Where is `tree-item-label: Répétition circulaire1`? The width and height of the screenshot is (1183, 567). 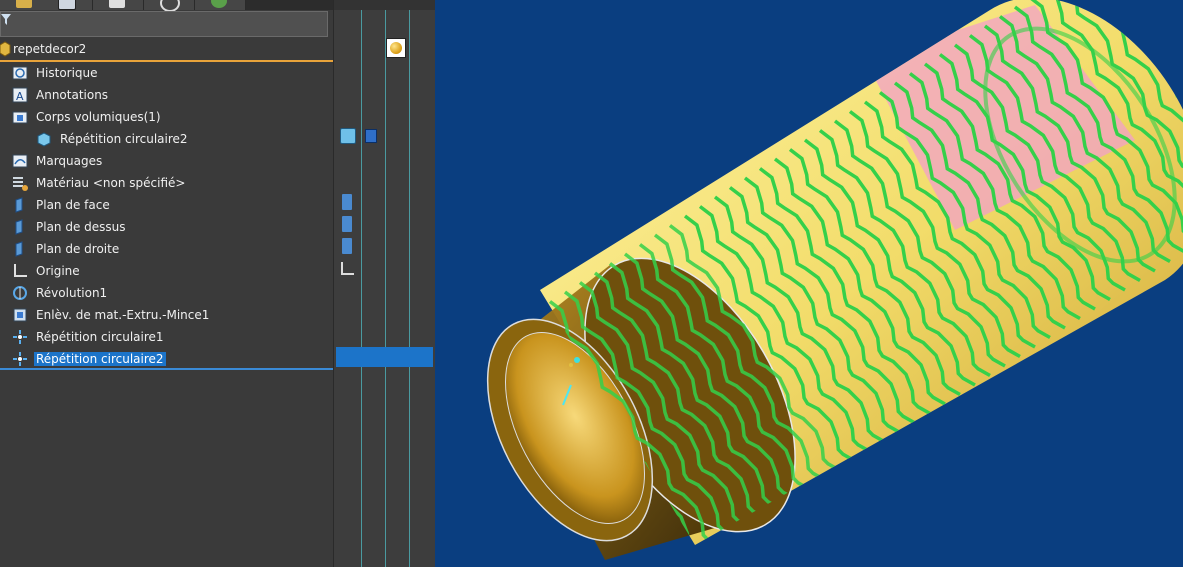 tree-item-label: Répétition circulaire1 is located at coordinates (100, 337).